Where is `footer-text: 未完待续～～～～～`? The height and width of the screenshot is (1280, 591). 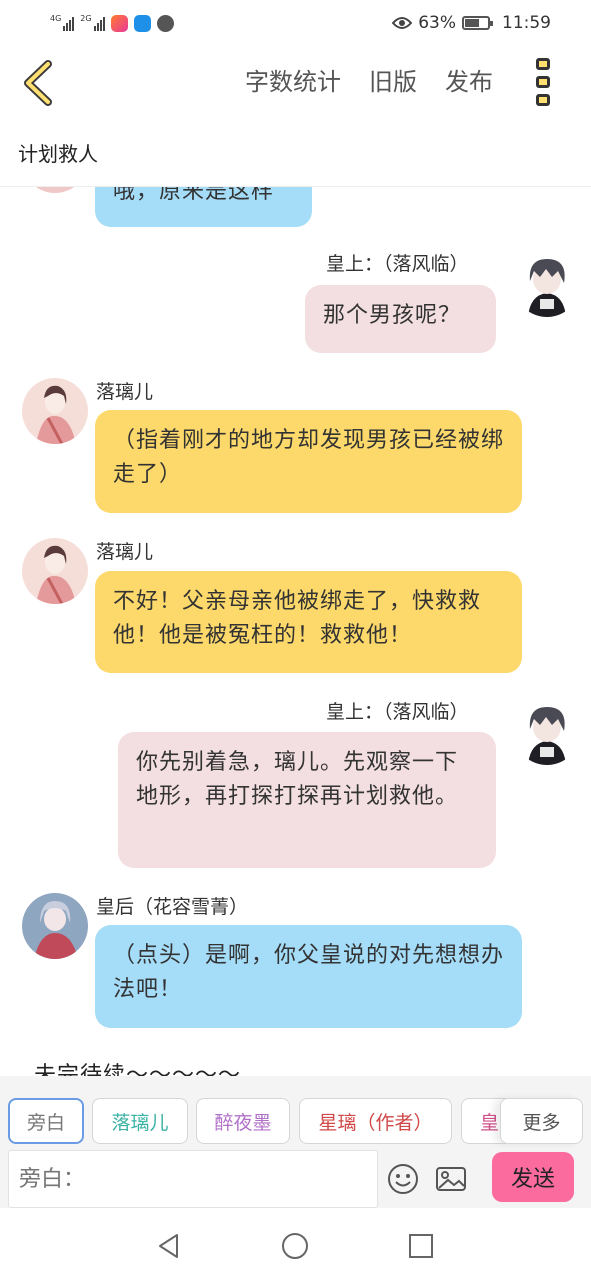
footer-text: 未完待续～～～～～ is located at coordinates (138, 1069).